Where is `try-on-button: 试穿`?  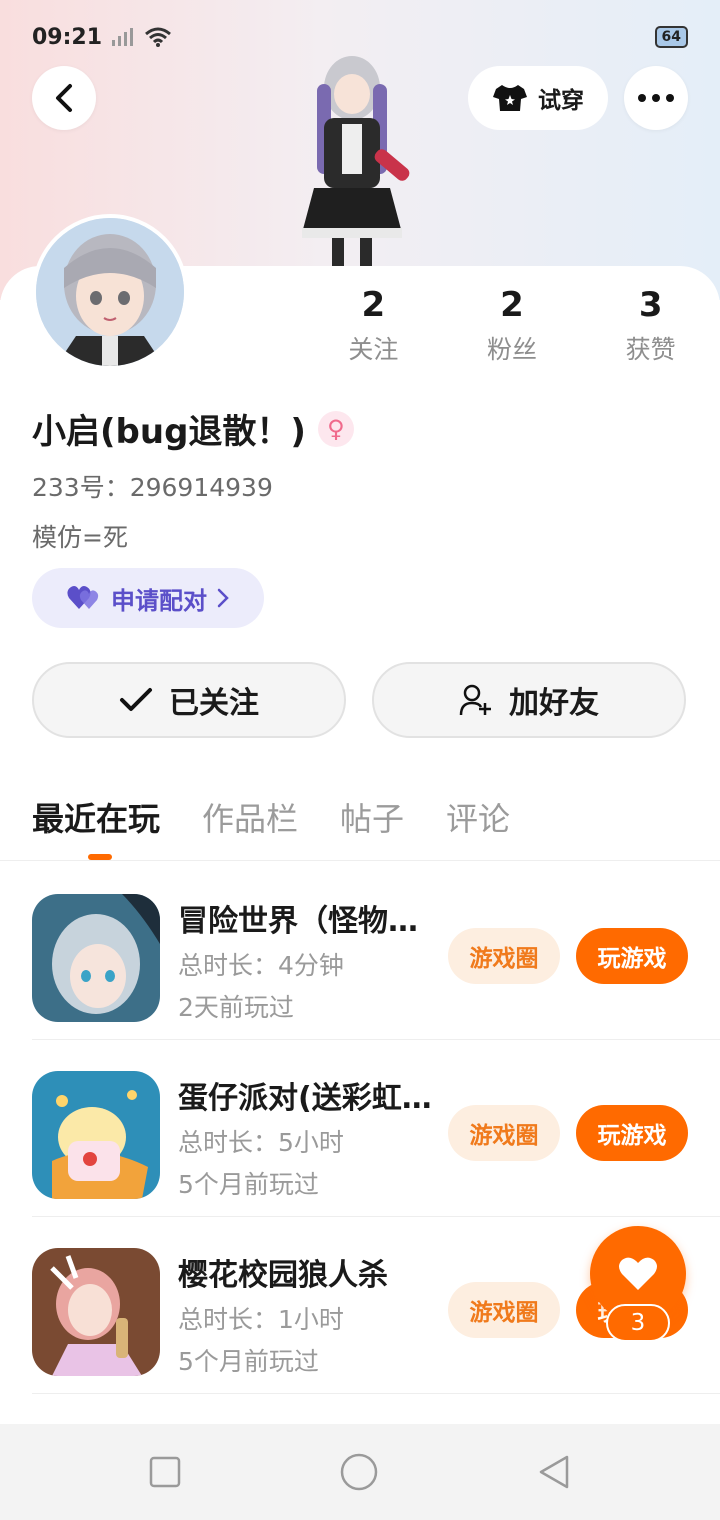 try-on-button: 试穿 is located at coordinates (538, 98).